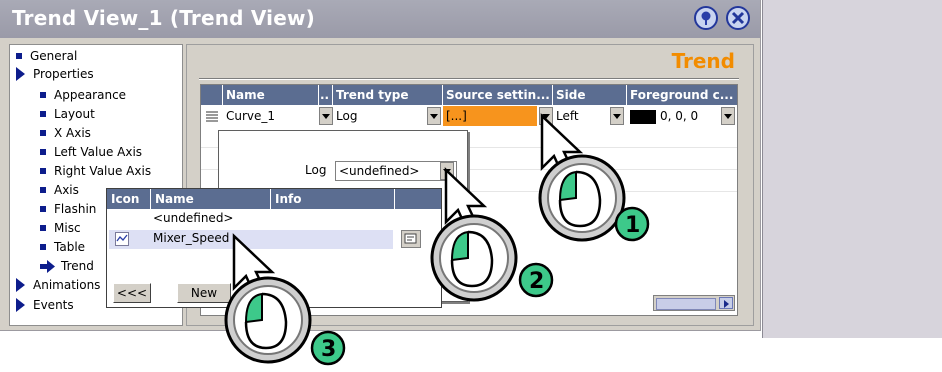 This screenshot has height=372, width=942. I want to click on trend-type-value: Log, so click(347, 116).